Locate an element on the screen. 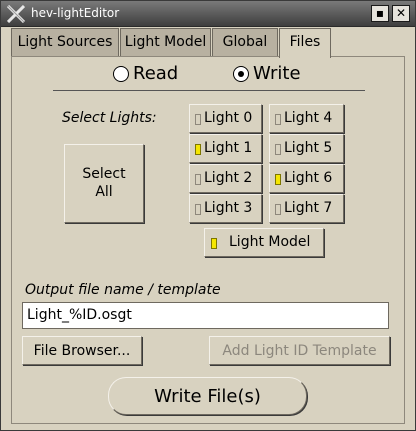  light-model-button: Light Model is located at coordinates (264, 242).